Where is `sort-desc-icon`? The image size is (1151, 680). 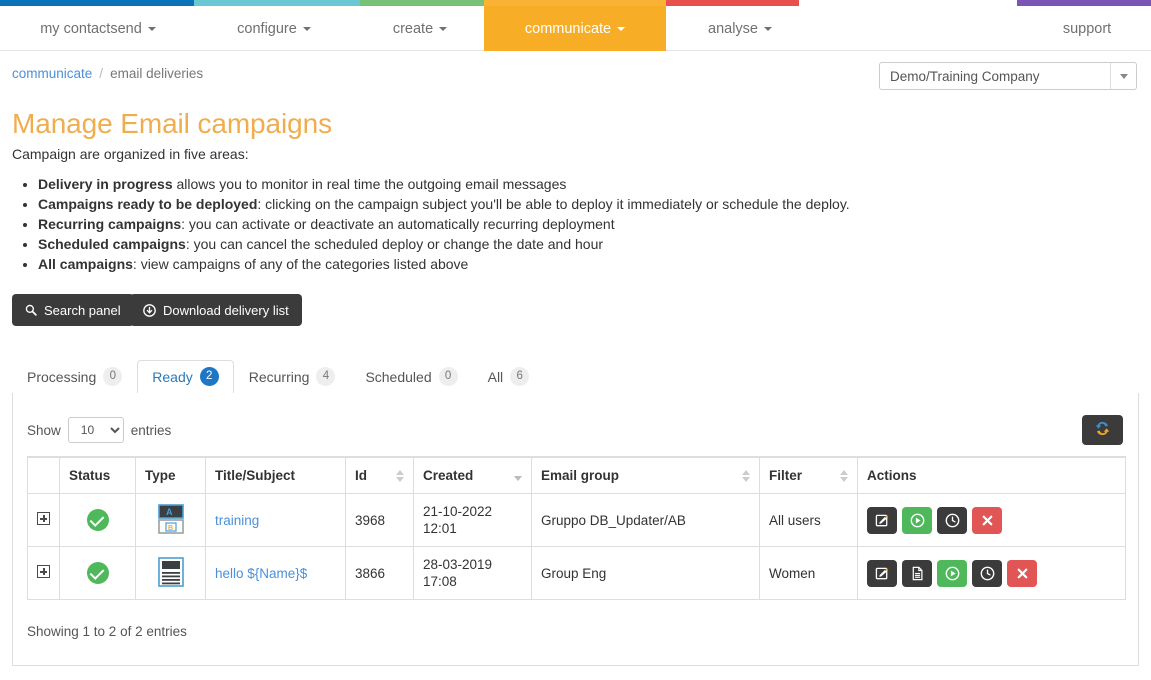
sort-desc-icon is located at coordinates (518, 476).